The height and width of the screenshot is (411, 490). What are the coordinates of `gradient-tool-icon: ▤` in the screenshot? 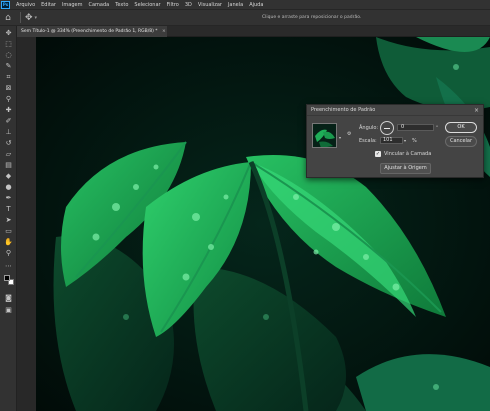 It's located at (8, 165).